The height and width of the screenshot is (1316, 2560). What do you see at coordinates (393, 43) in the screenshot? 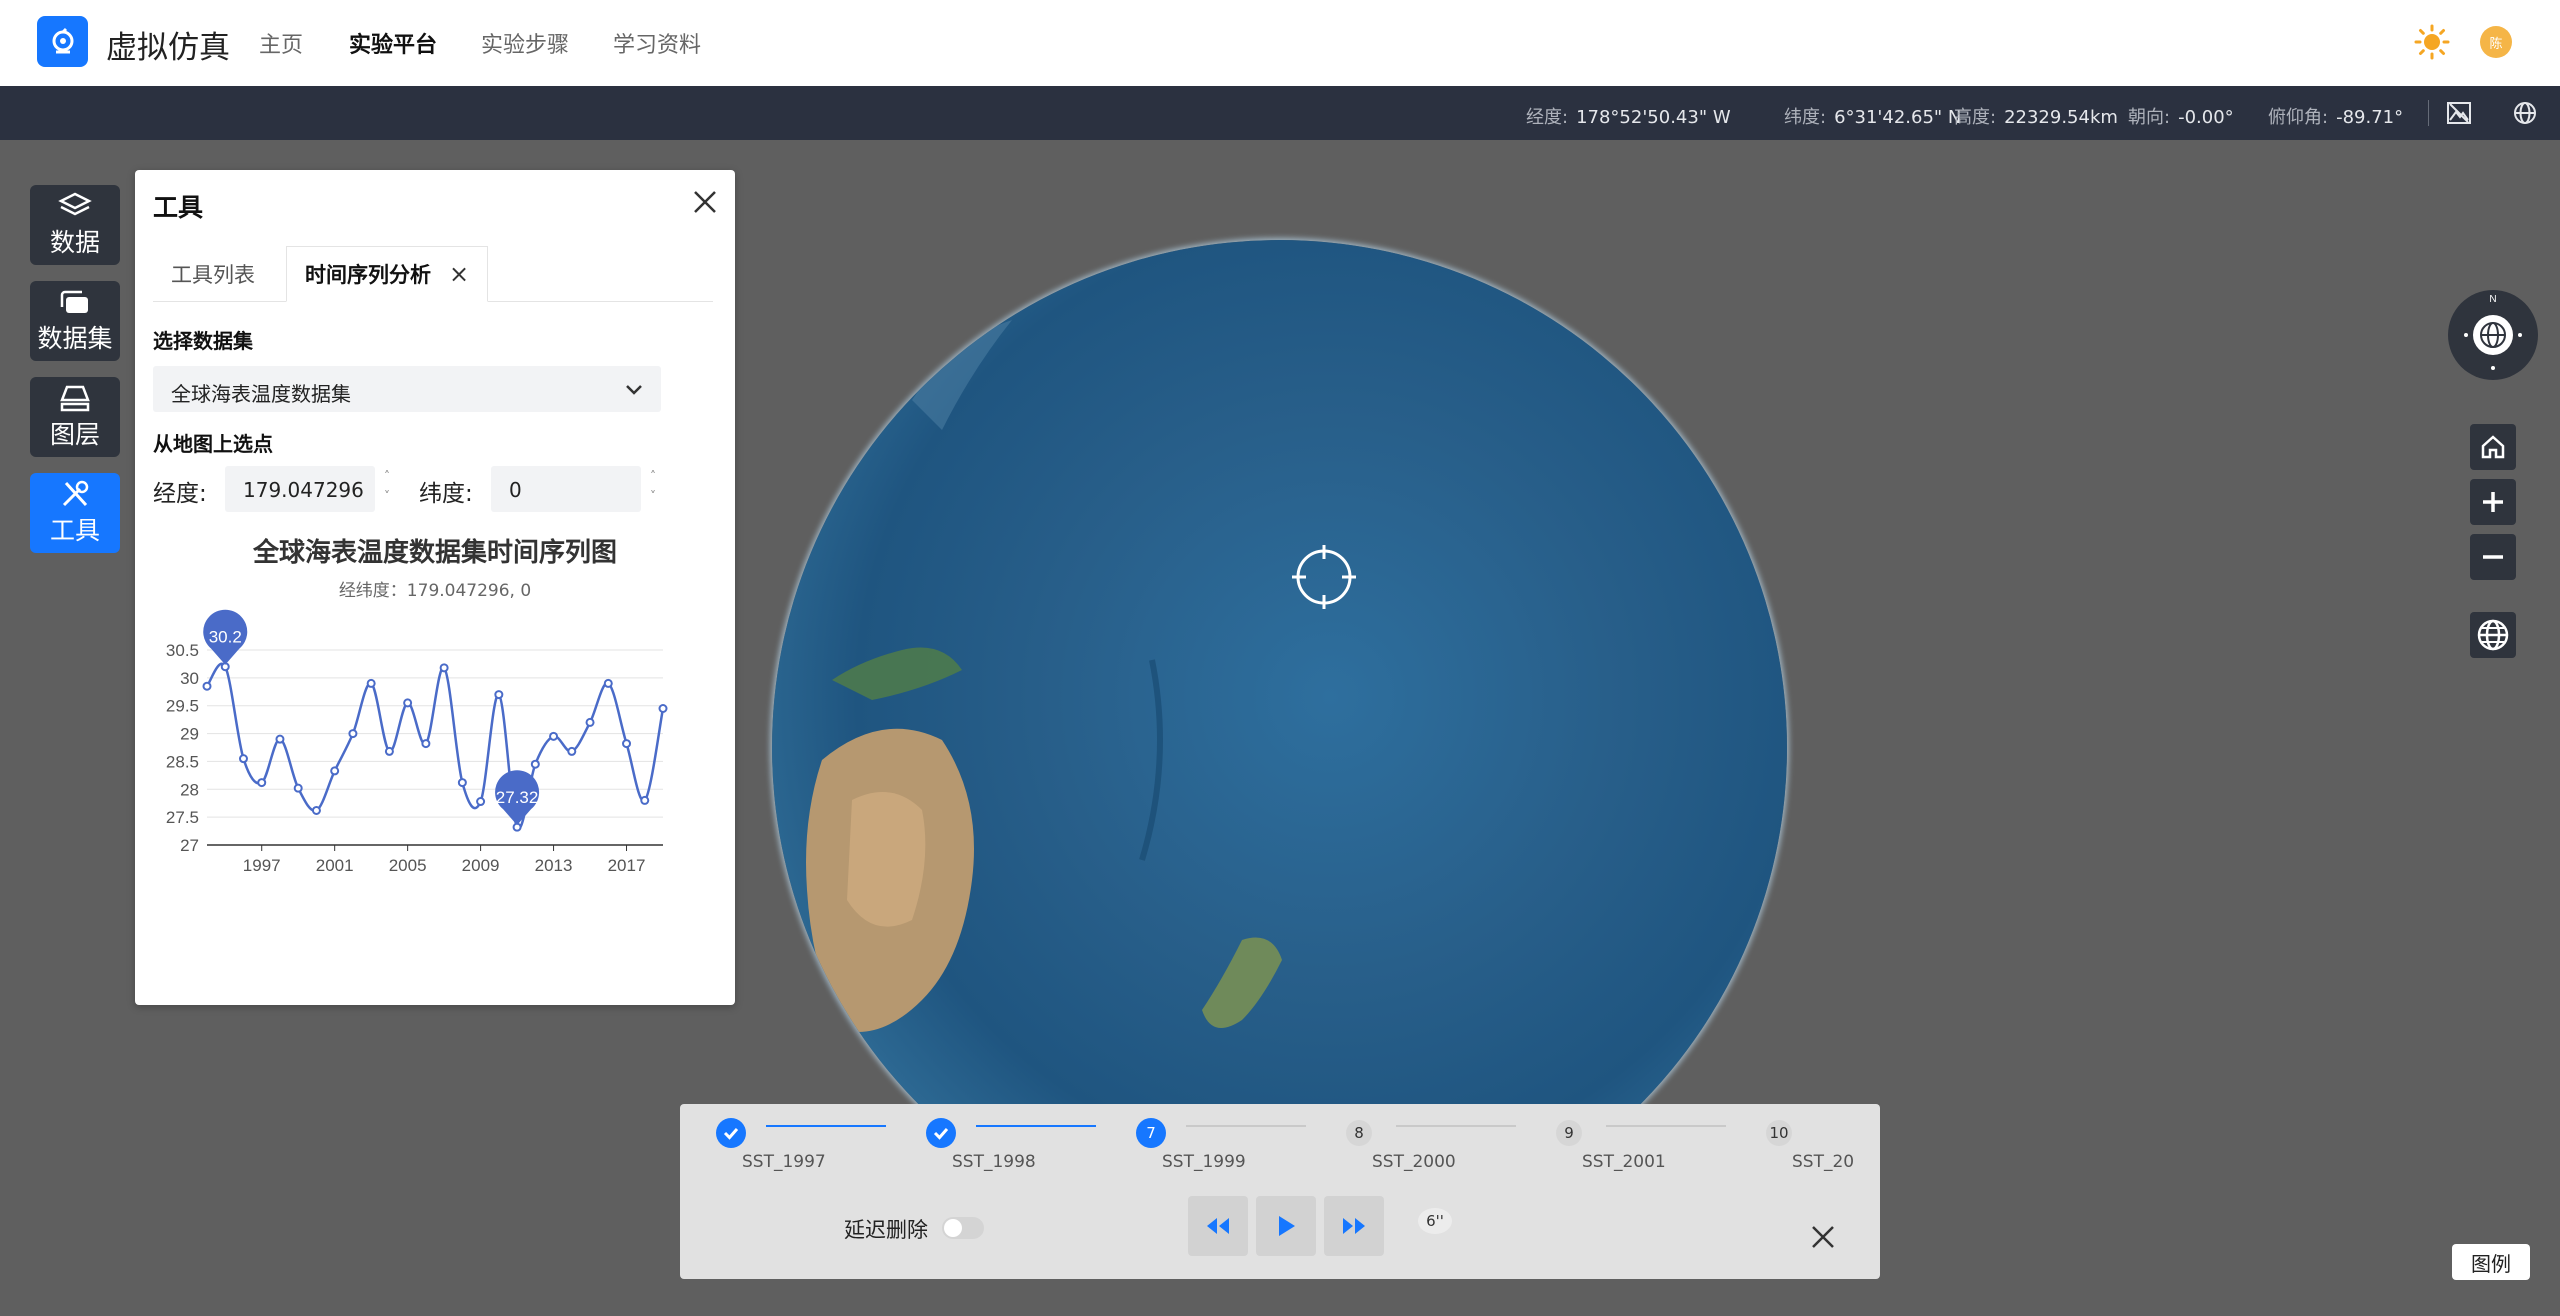
I see `nav-platform: 实验平台` at bounding box center [393, 43].